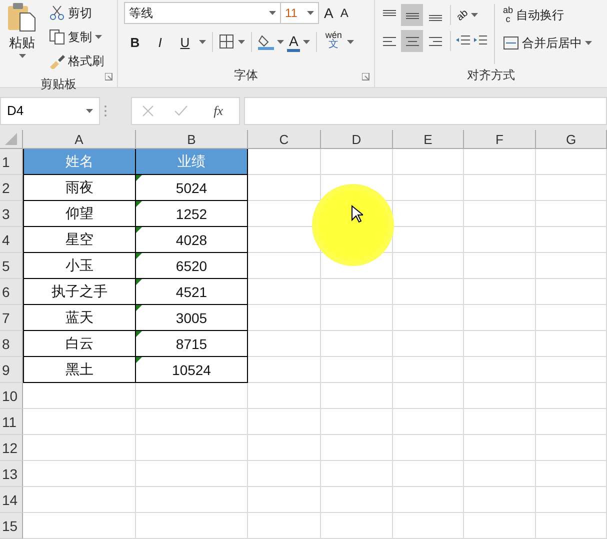 The height and width of the screenshot is (539, 607). I want to click on format-painter-button: 格式刷, so click(76, 61).